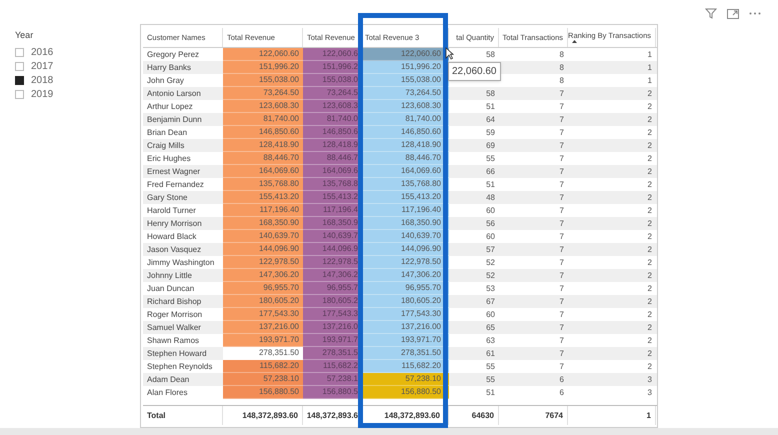  I want to click on quantity-cell: 60, so click(490, 314).